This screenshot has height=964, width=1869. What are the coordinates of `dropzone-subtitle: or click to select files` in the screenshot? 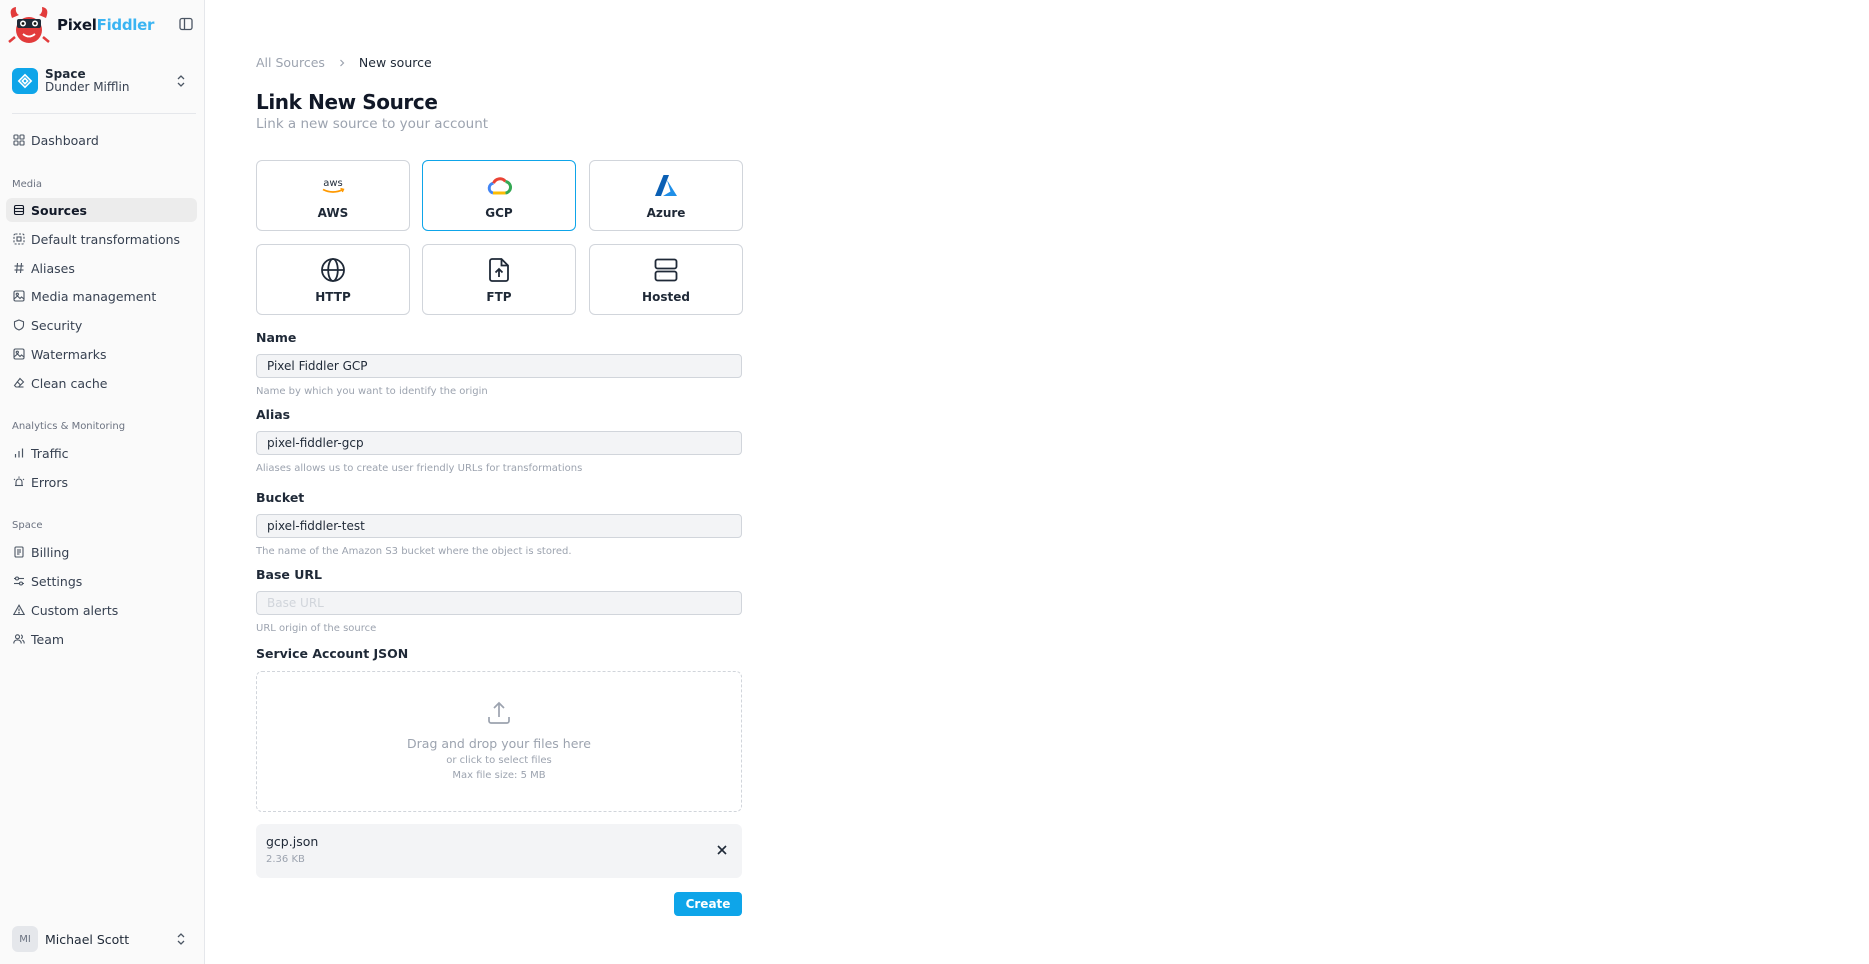 It's located at (499, 760).